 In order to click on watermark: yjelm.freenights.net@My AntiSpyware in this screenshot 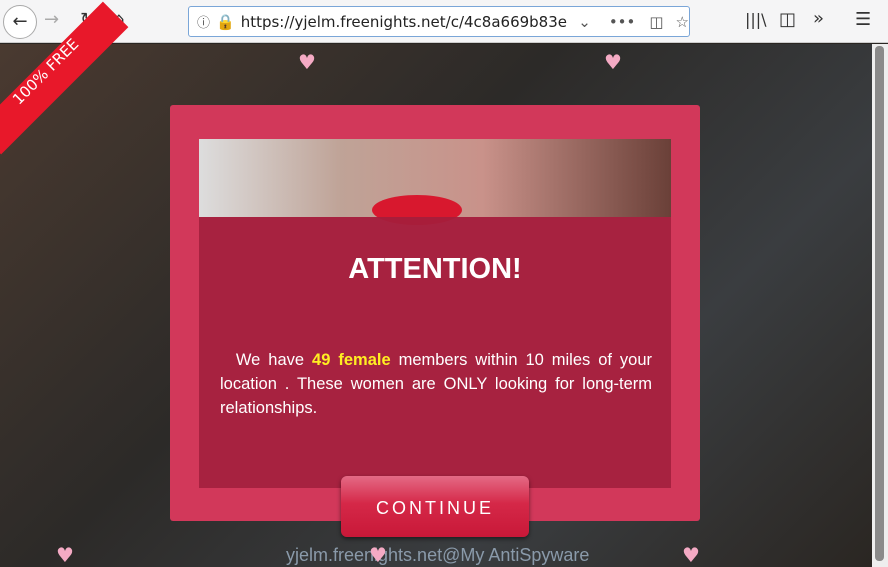, I will do `click(438, 555)`.